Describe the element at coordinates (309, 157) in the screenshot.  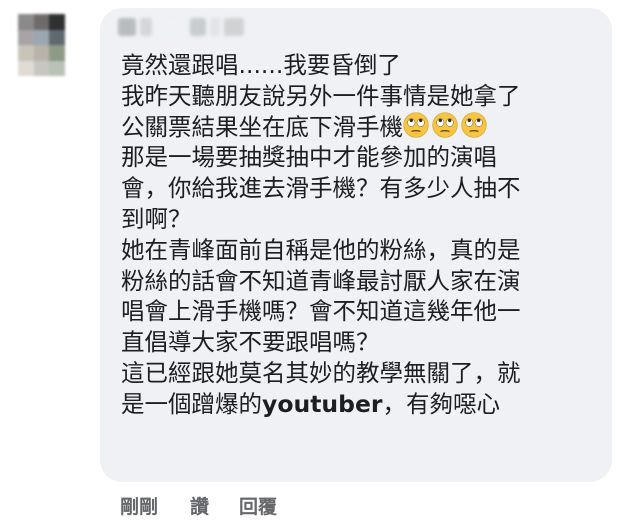
I see `comment-line: 那是一場要抽獎抽中才能參加的演唱` at that location.